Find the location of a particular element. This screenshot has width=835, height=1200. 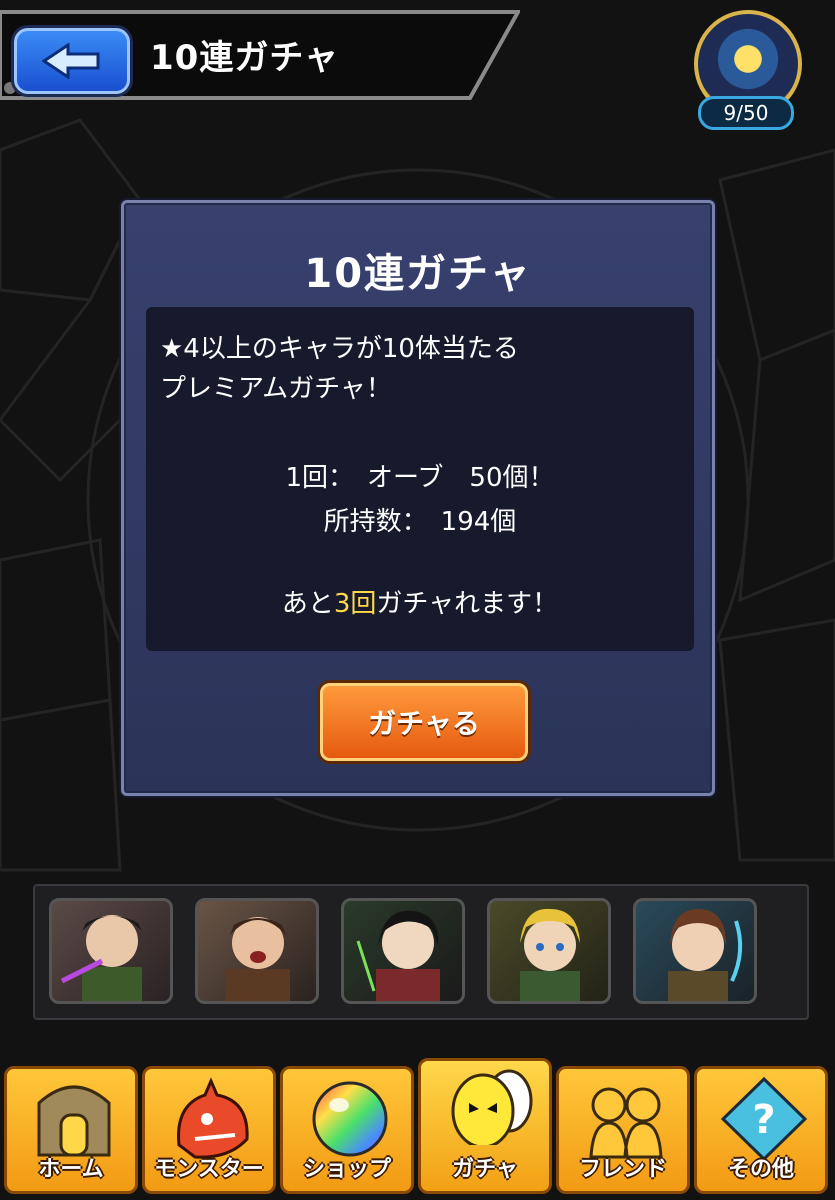

nav-monster: モンスター is located at coordinates (209, 1130).